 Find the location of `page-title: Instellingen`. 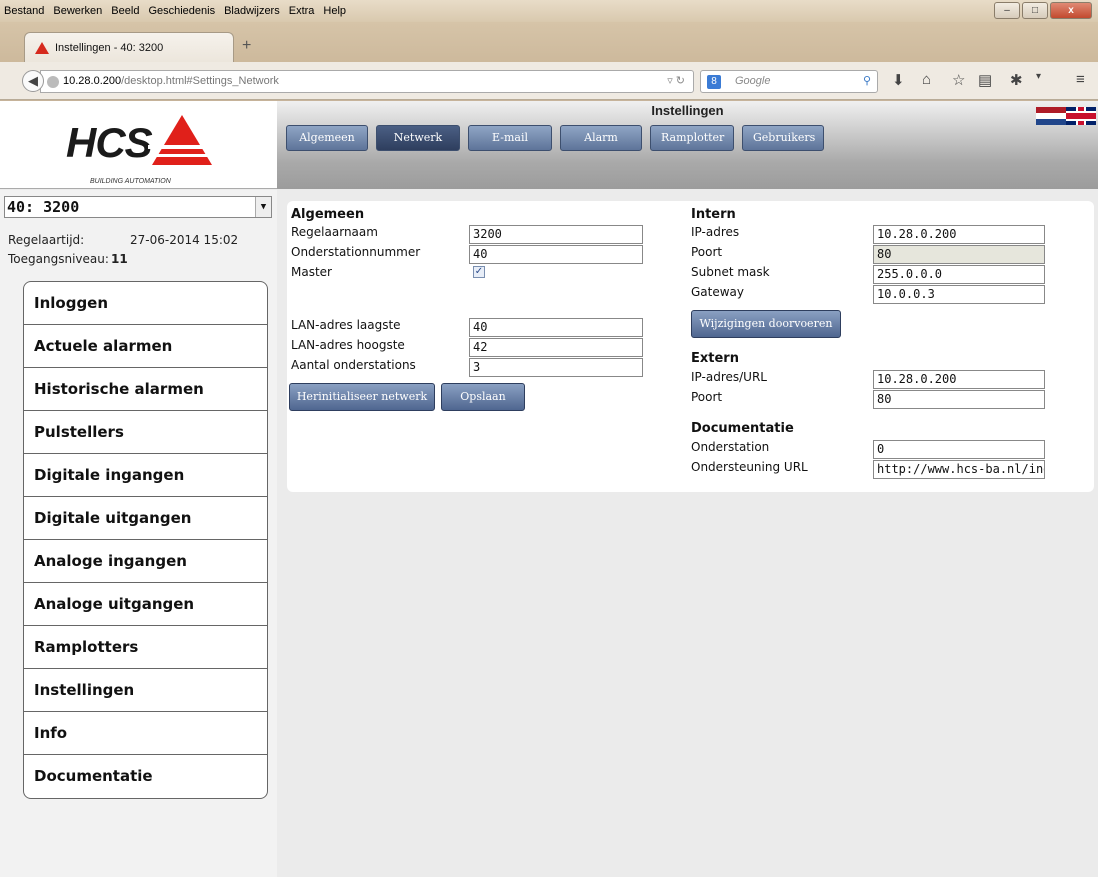

page-title: Instellingen is located at coordinates (687, 110).